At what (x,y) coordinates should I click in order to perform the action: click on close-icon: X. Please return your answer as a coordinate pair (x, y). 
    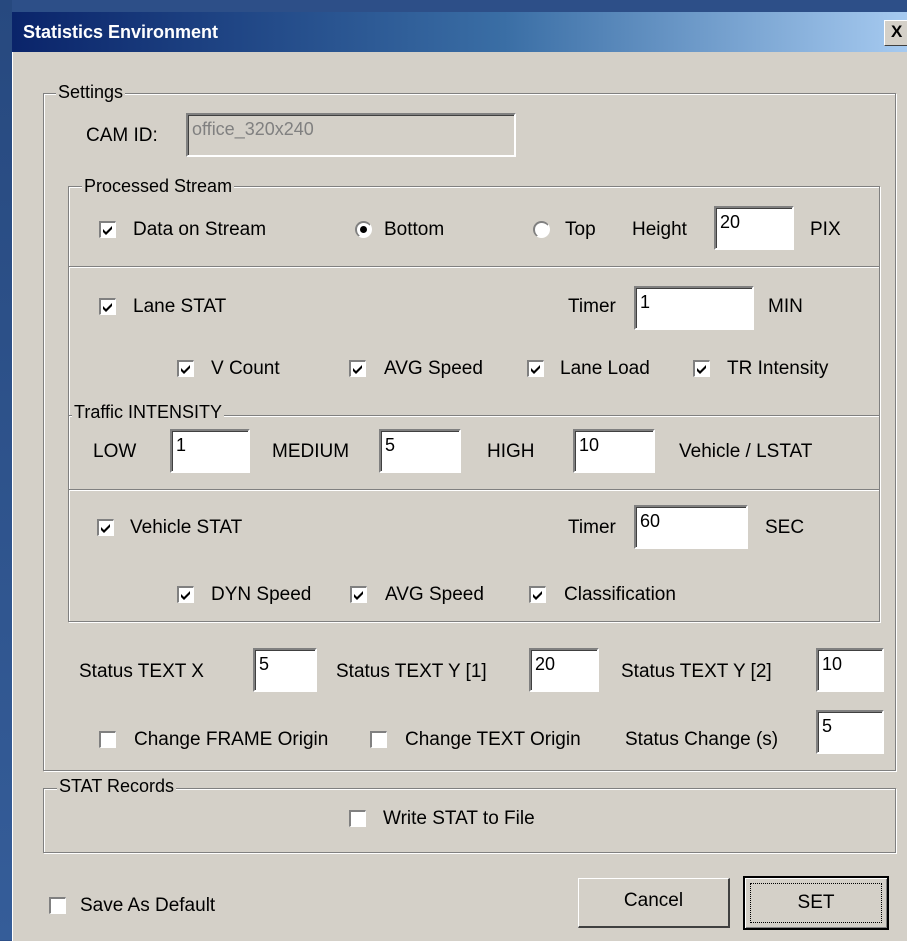
    Looking at the image, I should click on (897, 31).